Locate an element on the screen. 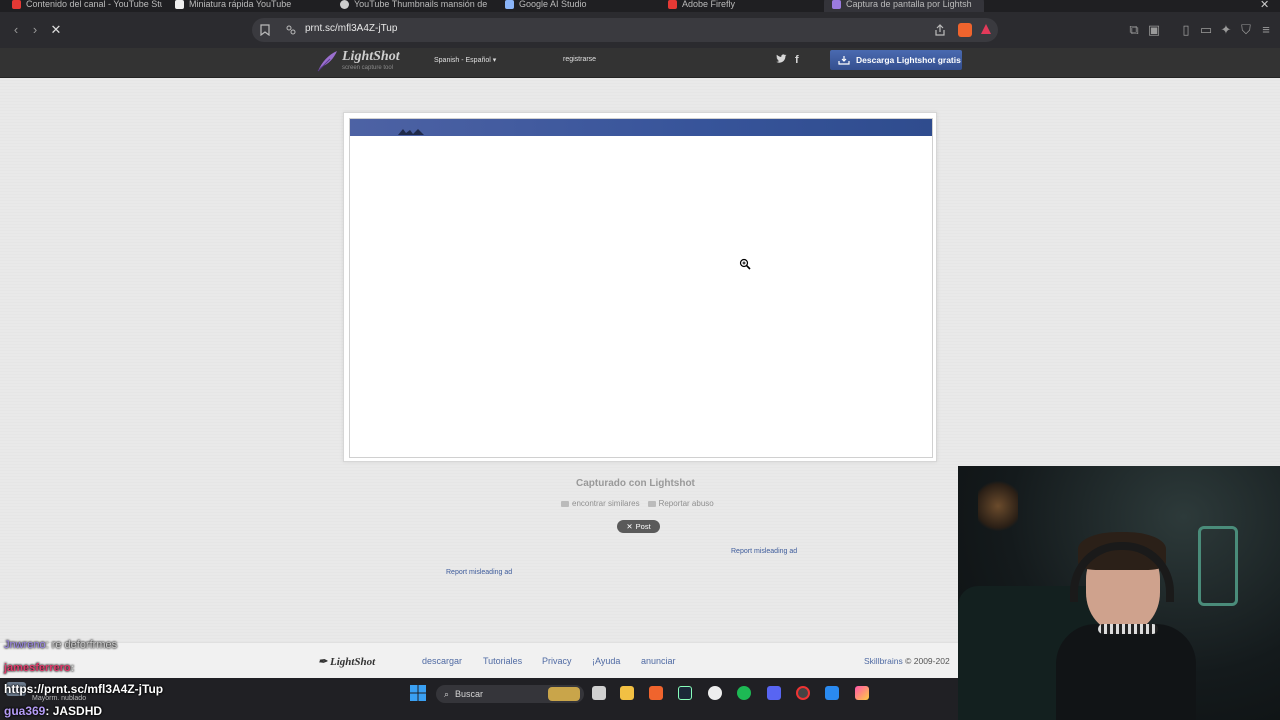 This screenshot has width=1280, height=720. tab-search-icon: ▣ is located at coordinates (1154, 30).